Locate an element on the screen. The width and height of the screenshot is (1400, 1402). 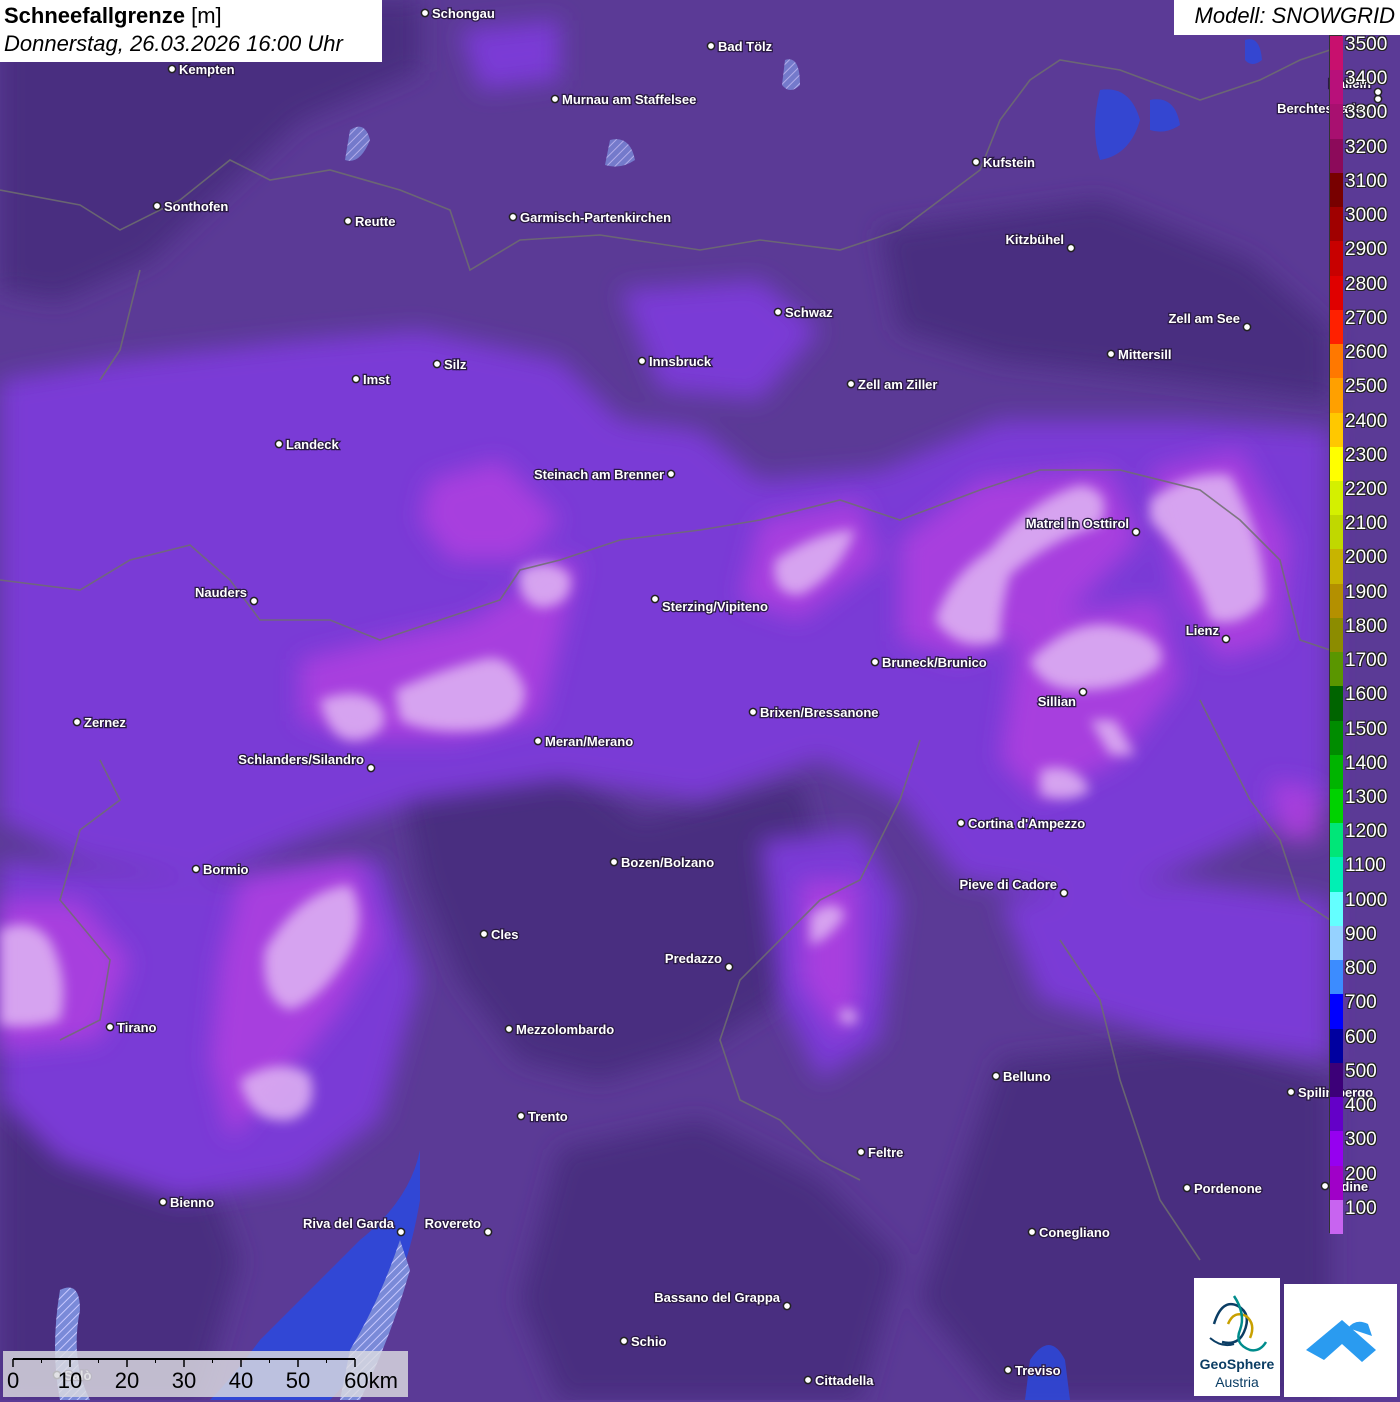
city-marker: Bad Tölz is located at coordinates (740, 46).